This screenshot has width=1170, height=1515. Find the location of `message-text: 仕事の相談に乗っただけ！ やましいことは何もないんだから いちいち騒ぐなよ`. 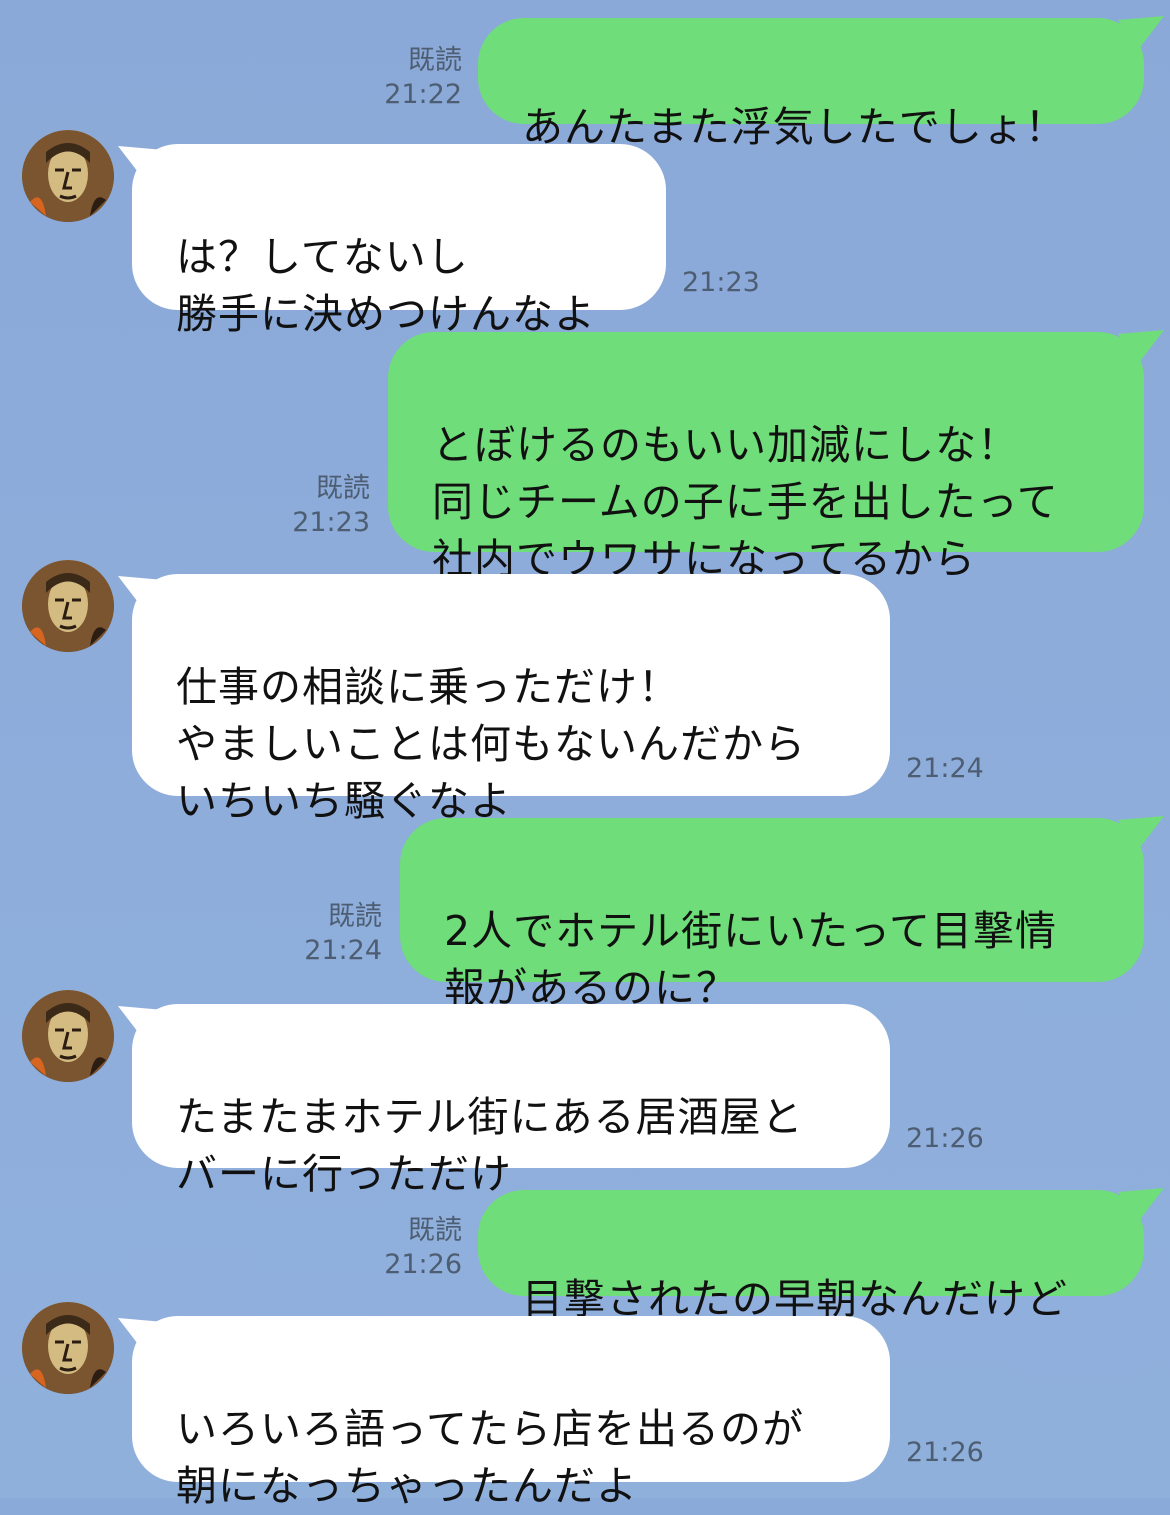

message-text: 仕事の相談に乗っただけ！ やましいことは何もないんだから いちいち騒ぐなよ is located at coordinates (491, 744).